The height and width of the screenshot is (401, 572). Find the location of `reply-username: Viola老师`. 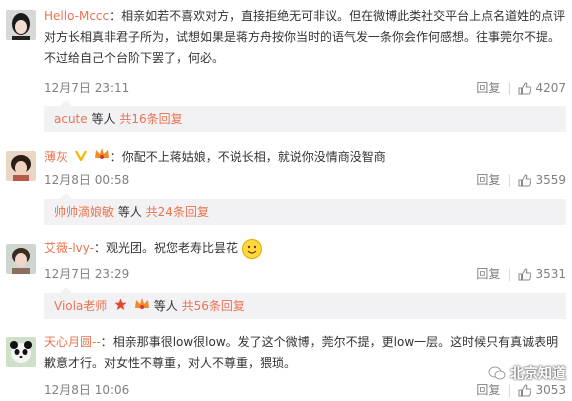

reply-username: Viola老师 is located at coordinates (80, 306).